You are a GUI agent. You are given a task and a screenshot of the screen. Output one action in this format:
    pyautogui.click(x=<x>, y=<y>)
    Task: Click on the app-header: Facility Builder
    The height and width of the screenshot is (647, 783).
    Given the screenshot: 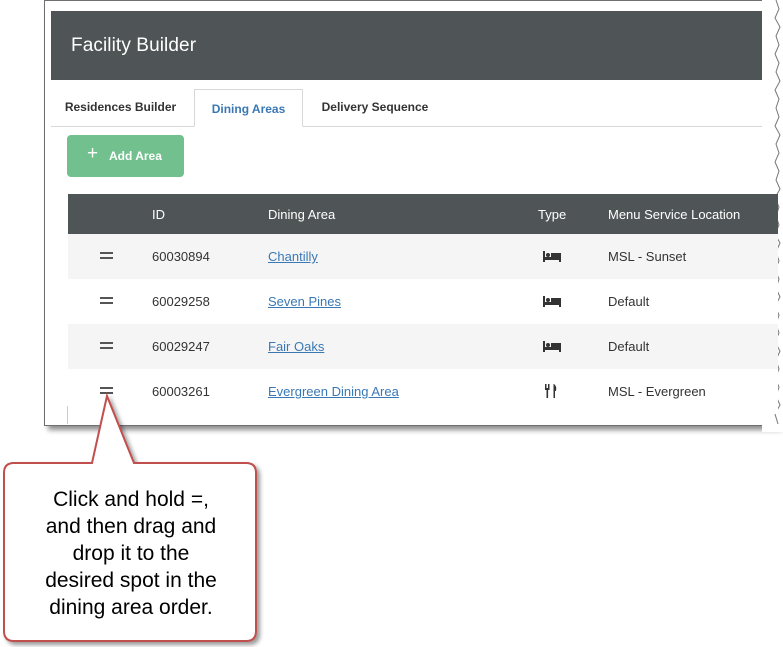 What is the action you would take?
    pyautogui.click(x=414, y=45)
    